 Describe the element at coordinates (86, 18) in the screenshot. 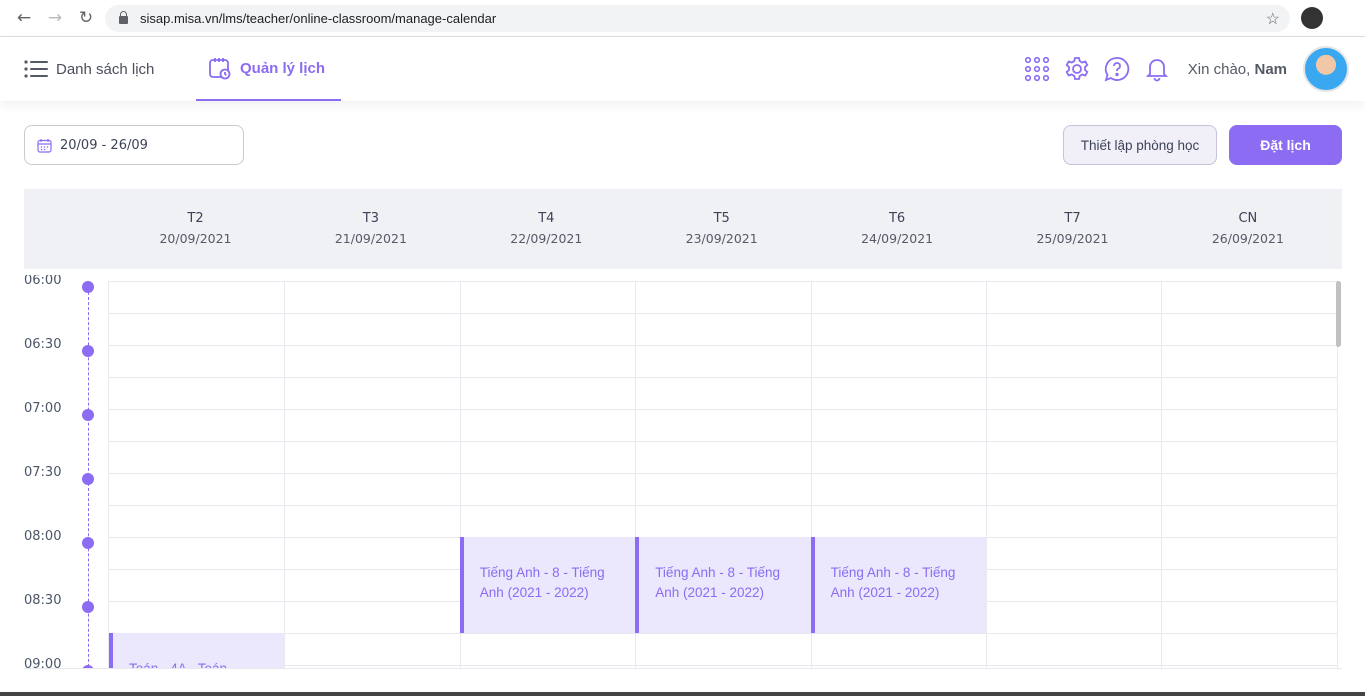

I see `reload-icon: ↻` at that location.